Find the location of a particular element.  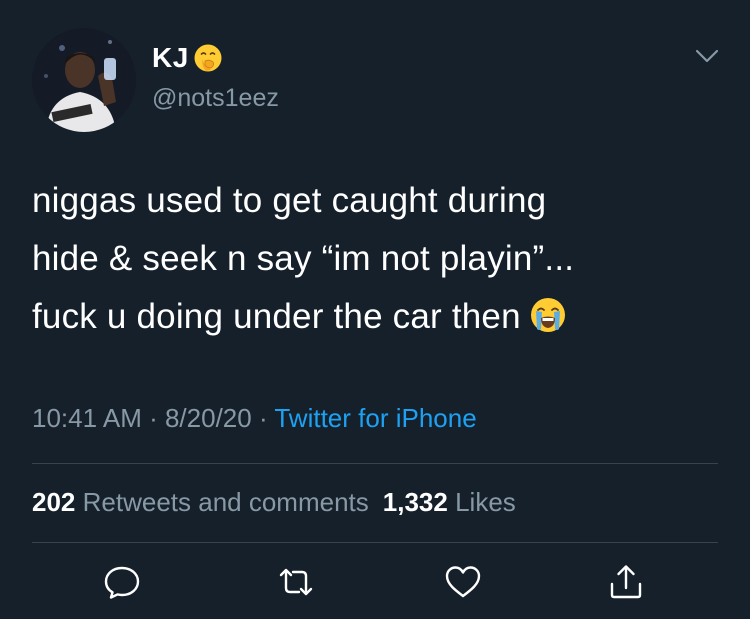

author-name-row: KJ is located at coordinates (187, 58).